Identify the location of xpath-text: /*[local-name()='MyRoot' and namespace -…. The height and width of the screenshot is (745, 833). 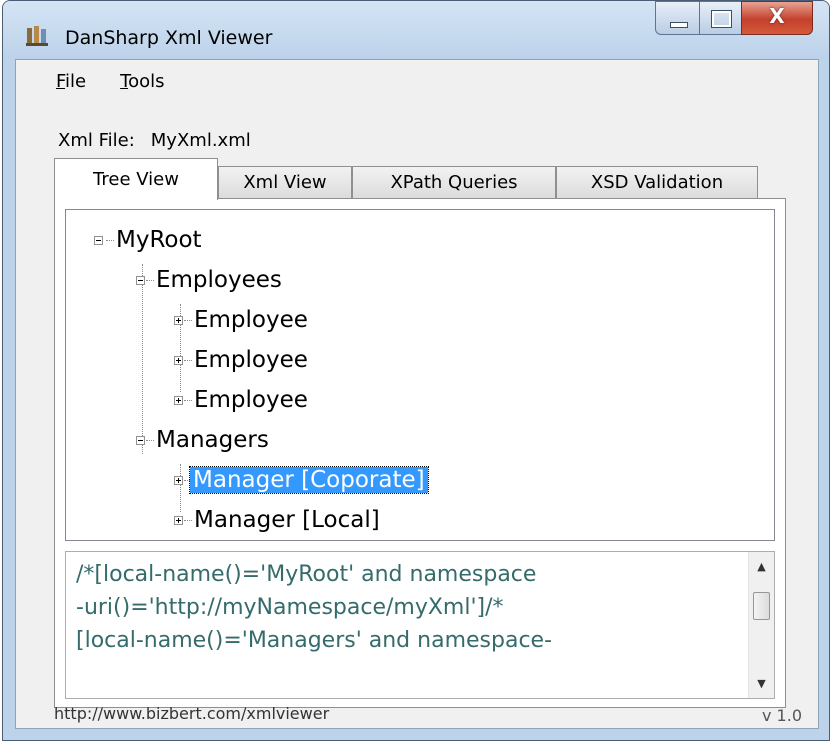
(405, 607).